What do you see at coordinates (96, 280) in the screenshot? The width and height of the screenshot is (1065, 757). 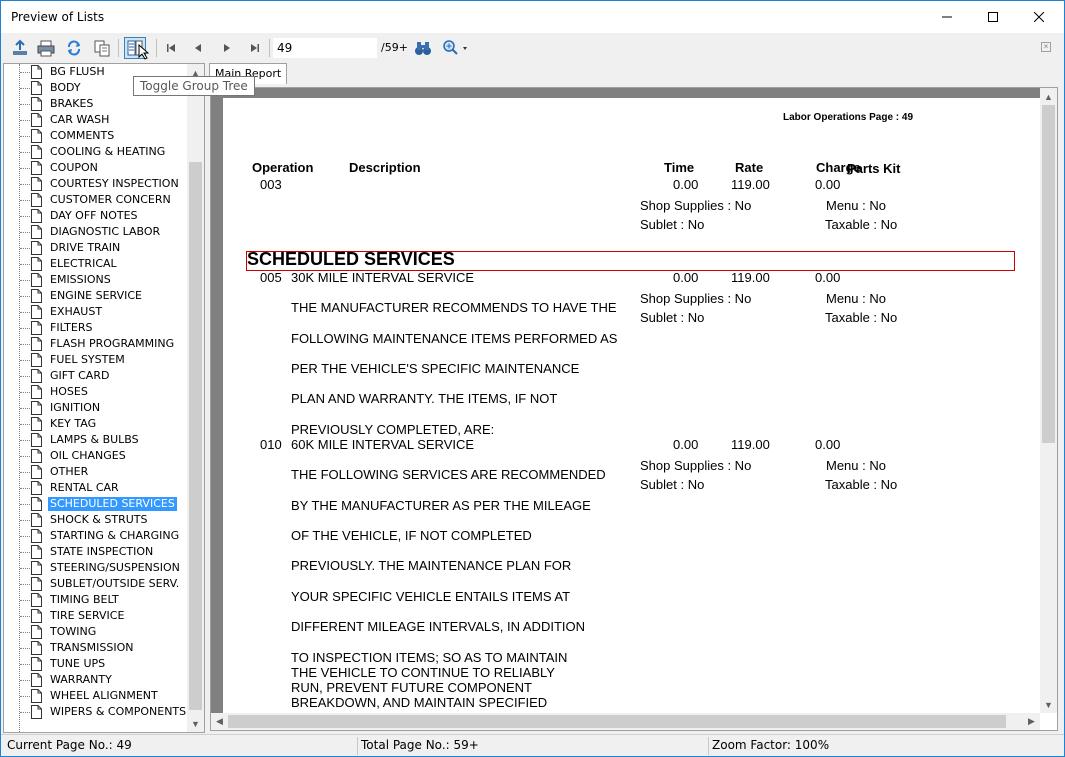 I see `tree-item: EMISSIONS` at bounding box center [96, 280].